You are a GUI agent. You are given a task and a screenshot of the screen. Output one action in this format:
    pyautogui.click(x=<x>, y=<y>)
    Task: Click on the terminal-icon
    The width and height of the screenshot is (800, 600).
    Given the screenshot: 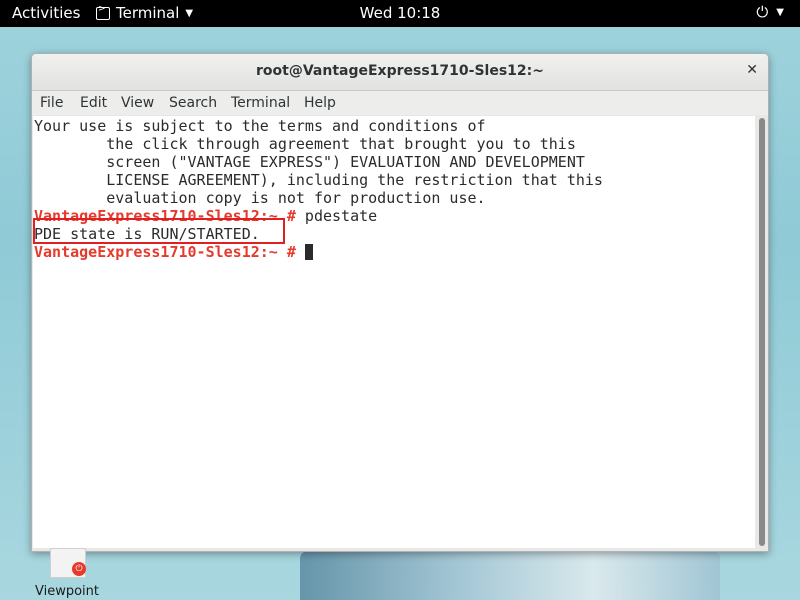 What is the action you would take?
    pyautogui.click(x=103, y=12)
    